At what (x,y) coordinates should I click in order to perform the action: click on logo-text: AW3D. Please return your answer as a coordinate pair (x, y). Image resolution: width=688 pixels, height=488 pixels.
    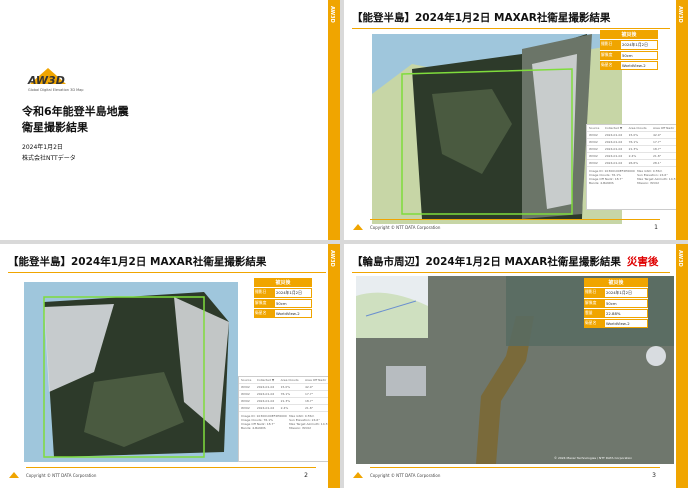
    Looking at the image, I should click on (46, 80).